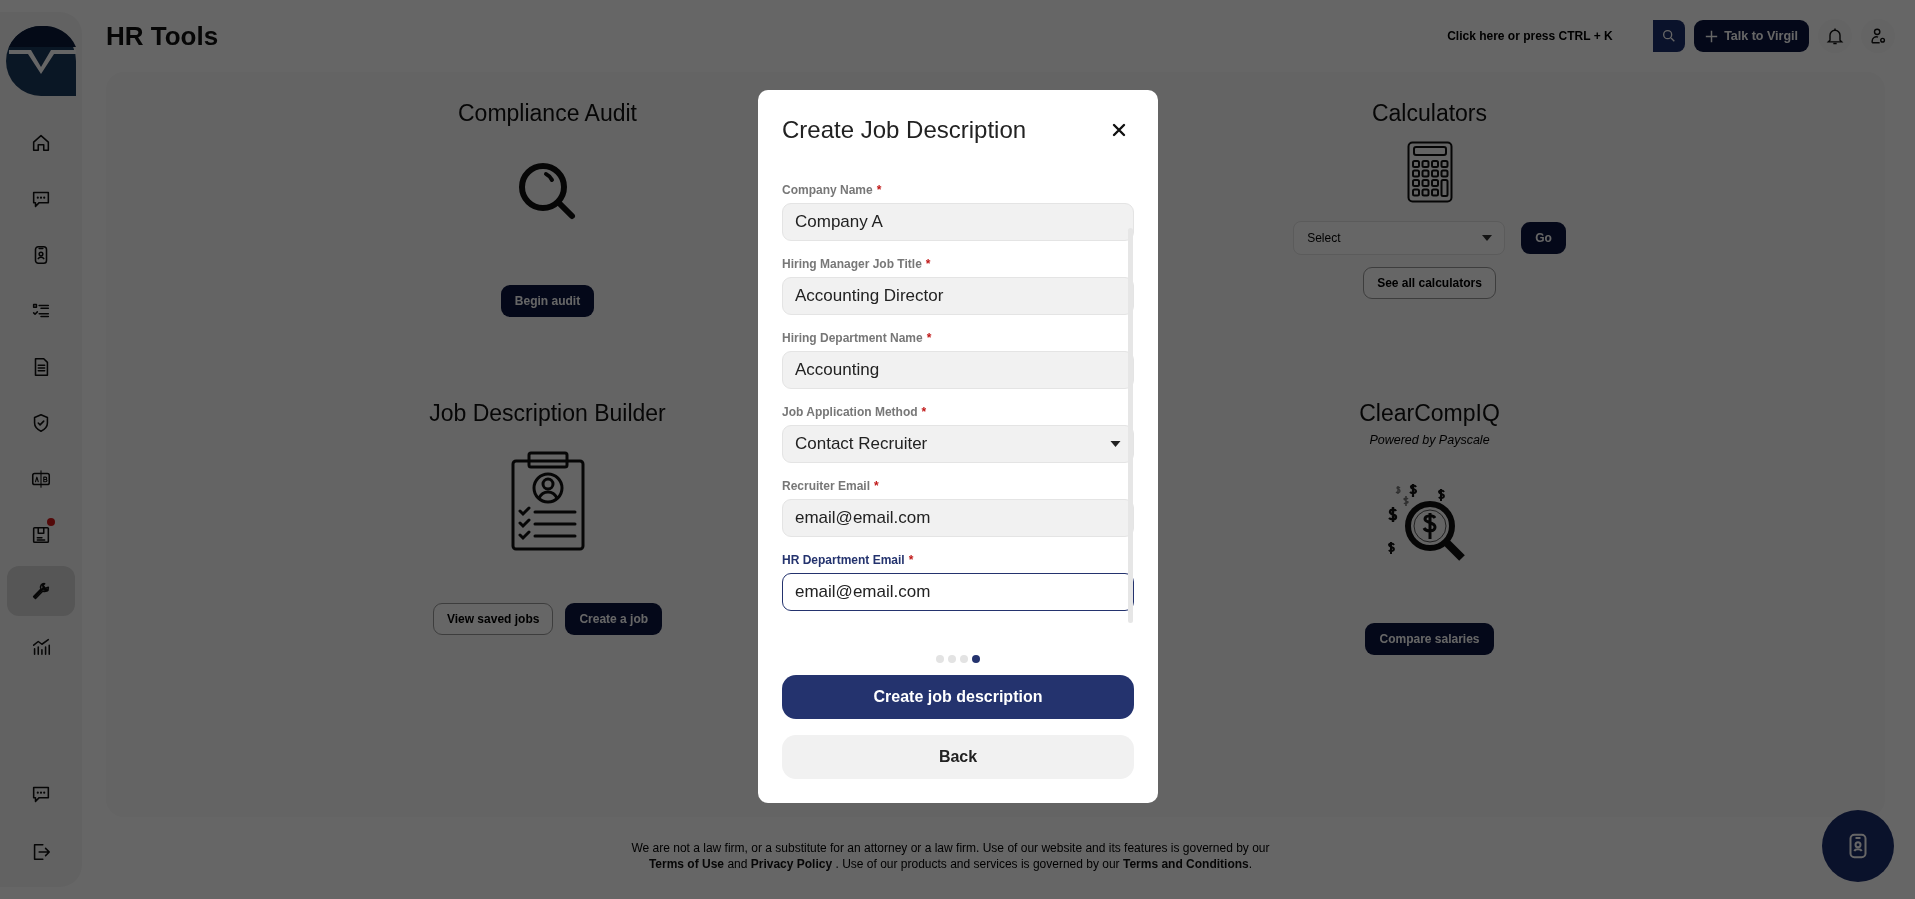 This screenshot has height=899, width=1915. What do you see at coordinates (51, 522) in the screenshot?
I see `notification-dot` at bounding box center [51, 522].